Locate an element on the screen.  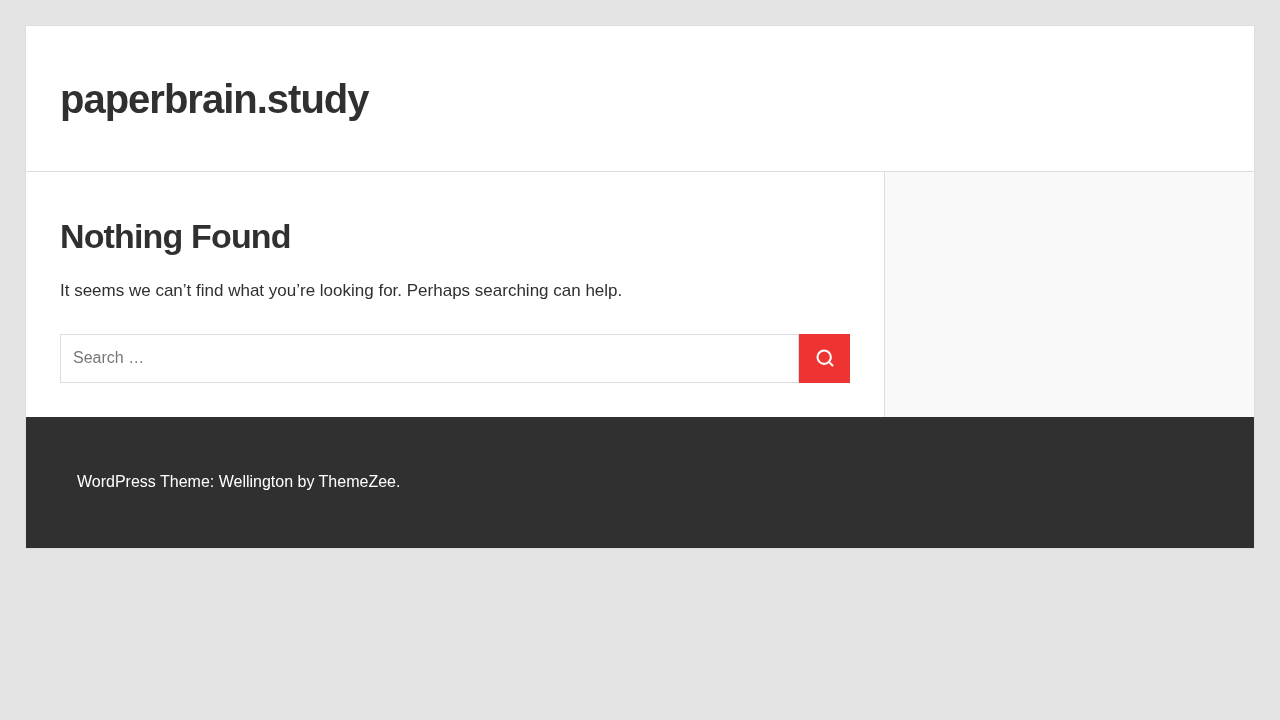
search-icon is located at coordinates (824, 358).